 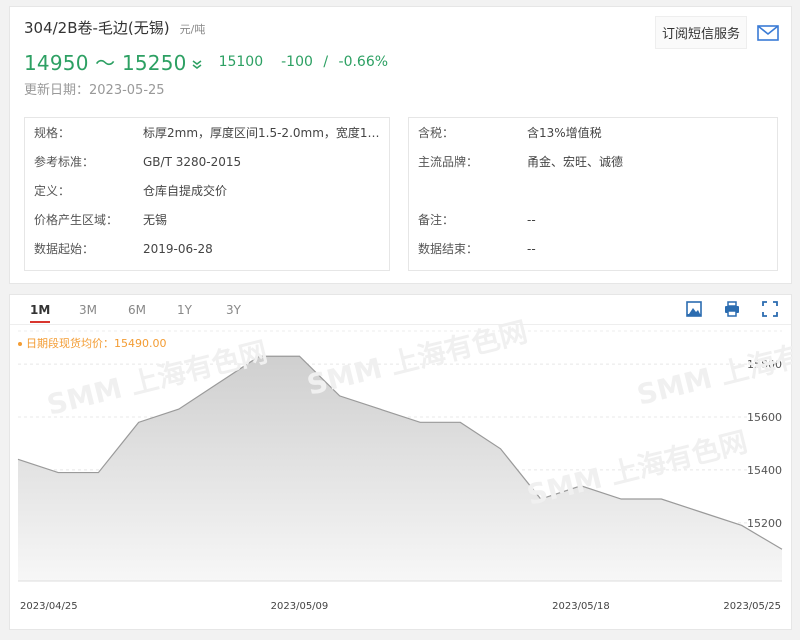 I want to click on spec-row: 备注： --, so click(x=593, y=219).